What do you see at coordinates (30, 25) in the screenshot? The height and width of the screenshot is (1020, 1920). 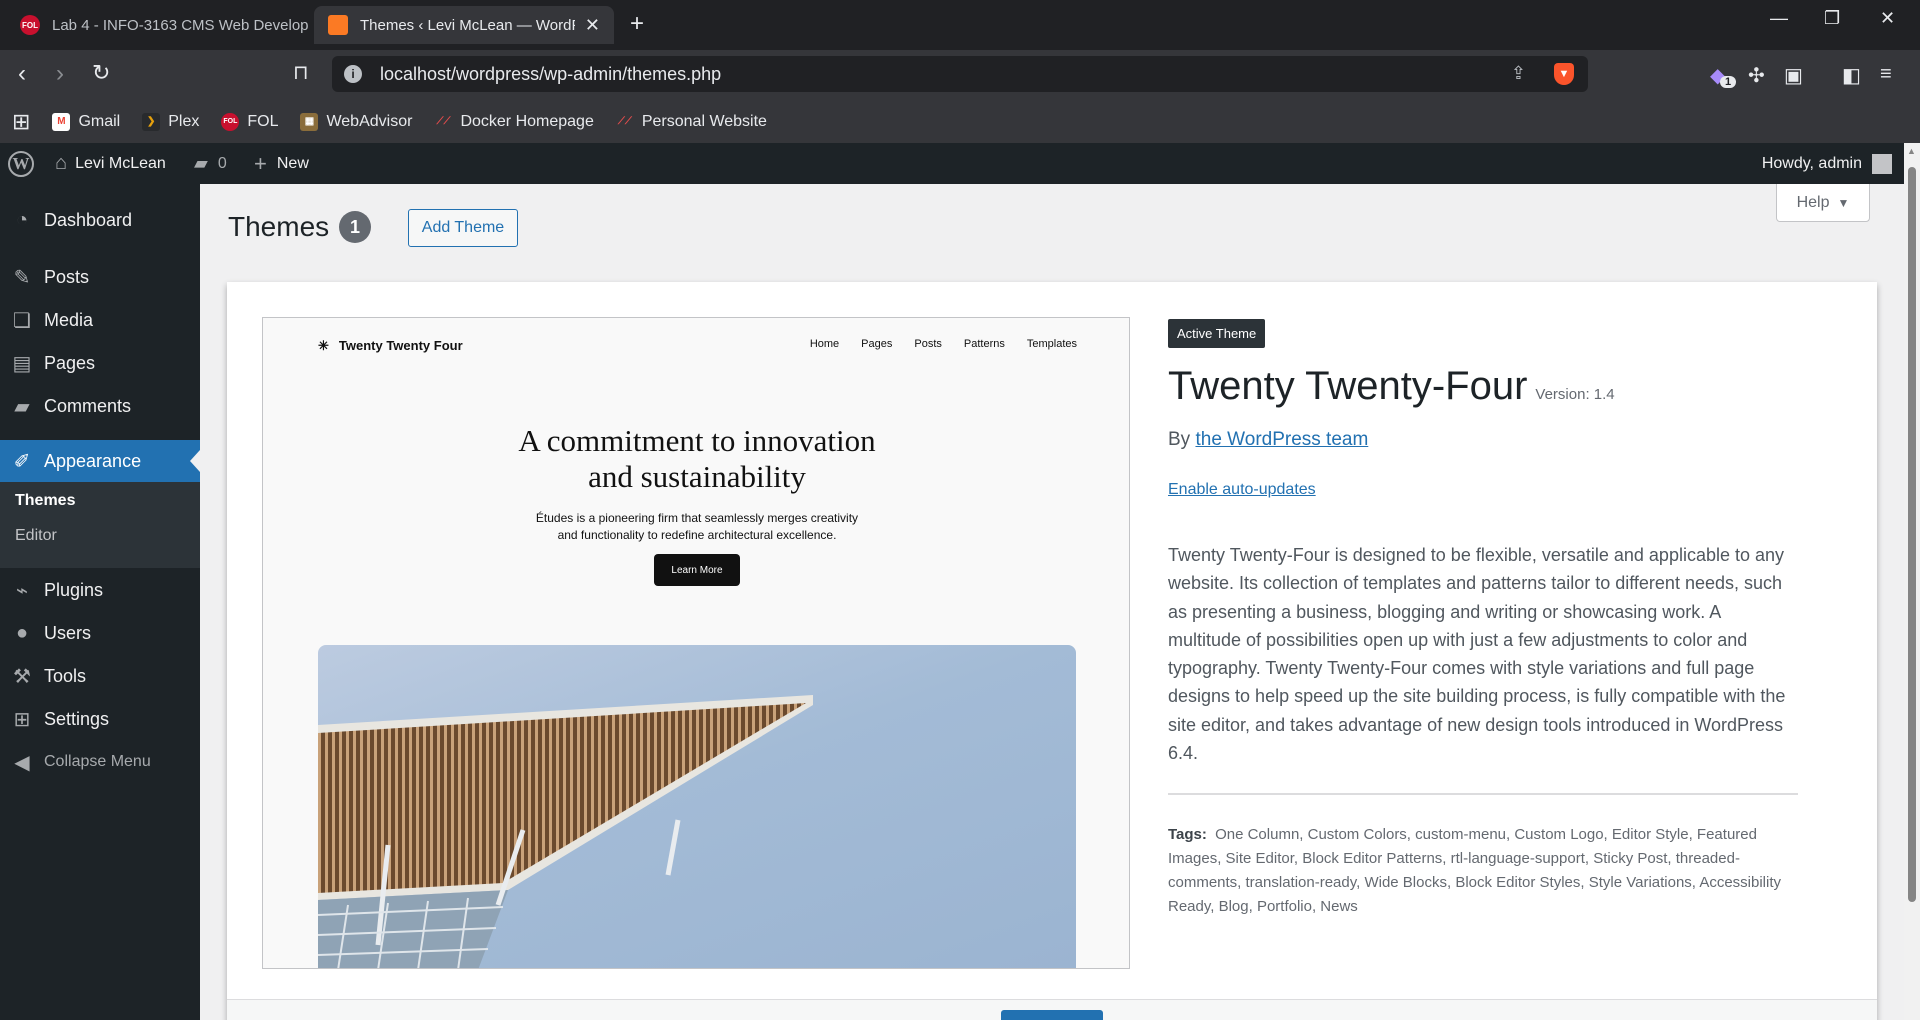 I see `fol-favicon-icon: FOL` at bounding box center [30, 25].